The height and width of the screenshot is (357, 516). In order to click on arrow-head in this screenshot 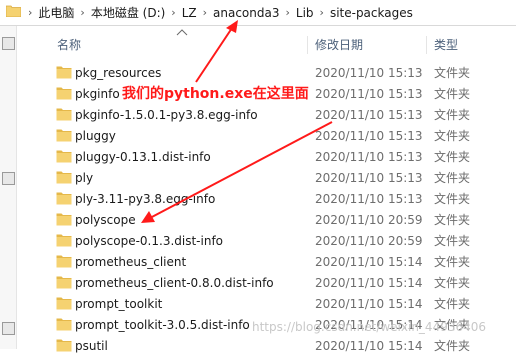, I will do `click(232, 26)`.